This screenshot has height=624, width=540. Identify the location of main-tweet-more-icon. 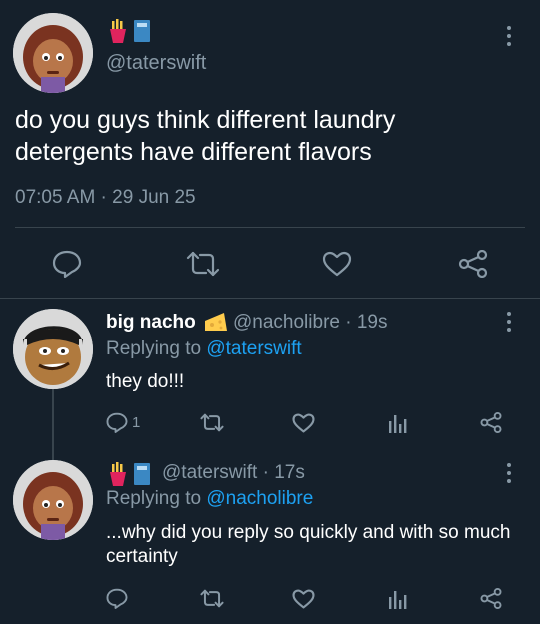
(509, 36).